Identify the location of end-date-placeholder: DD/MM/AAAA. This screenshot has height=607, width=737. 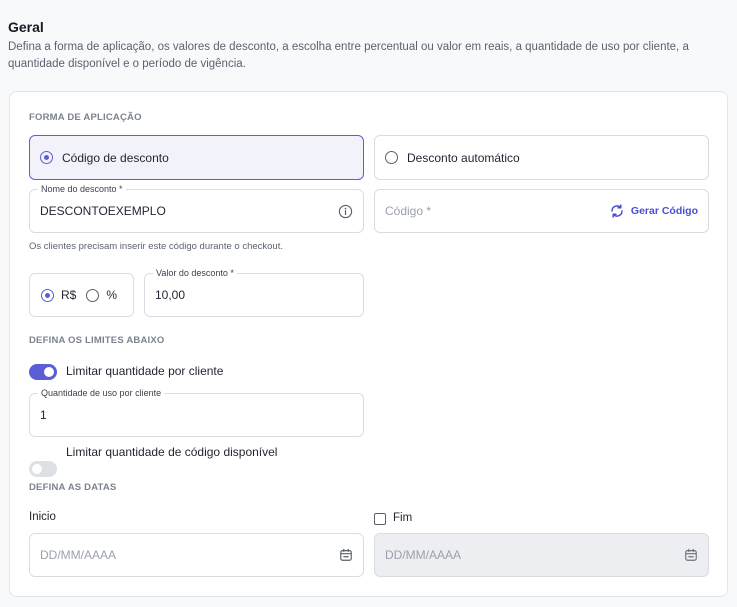
(423, 555).